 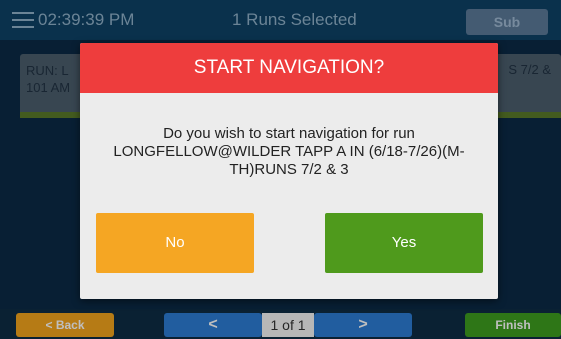 What do you see at coordinates (404, 243) in the screenshot?
I see `yes-button: Yes` at bounding box center [404, 243].